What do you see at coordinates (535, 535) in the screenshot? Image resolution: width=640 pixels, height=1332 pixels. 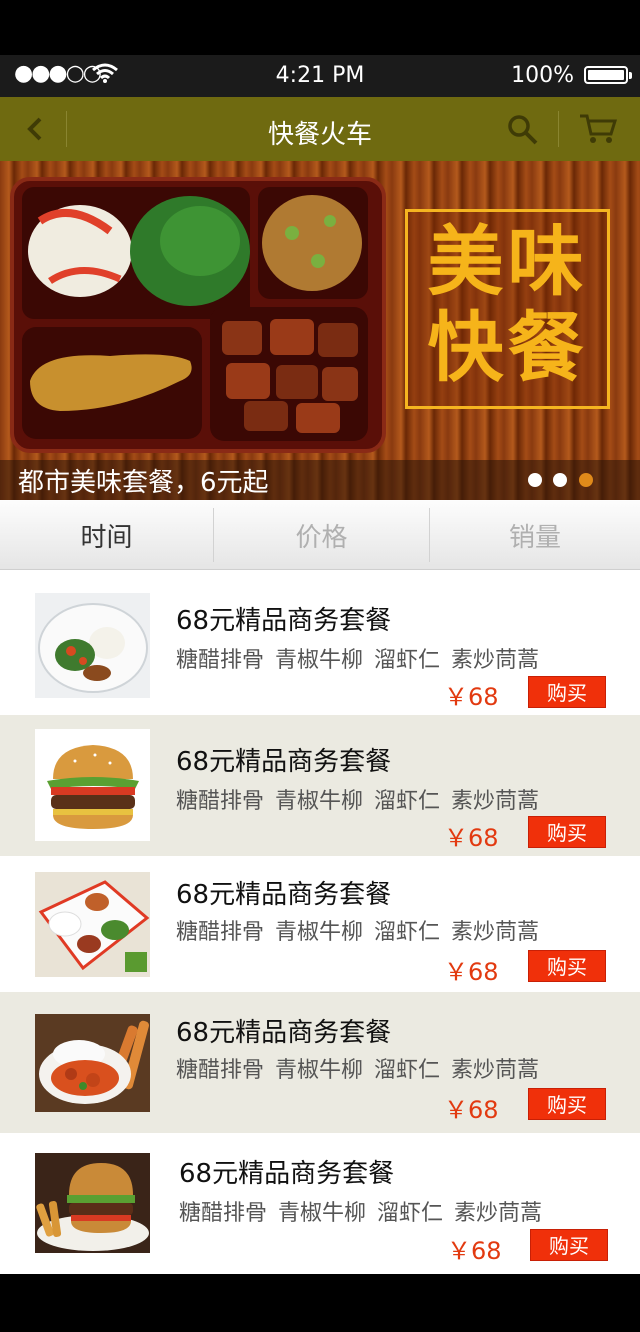 I see `tab-sales: 销量` at bounding box center [535, 535].